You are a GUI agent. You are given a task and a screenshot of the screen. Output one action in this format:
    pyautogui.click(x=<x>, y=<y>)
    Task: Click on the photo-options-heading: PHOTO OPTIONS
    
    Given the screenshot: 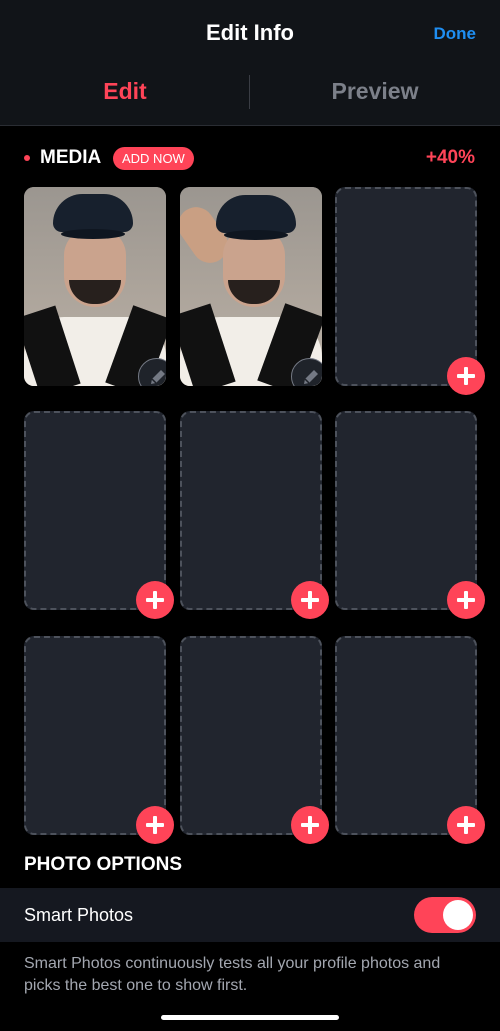 What is the action you would take?
    pyautogui.click(x=103, y=864)
    